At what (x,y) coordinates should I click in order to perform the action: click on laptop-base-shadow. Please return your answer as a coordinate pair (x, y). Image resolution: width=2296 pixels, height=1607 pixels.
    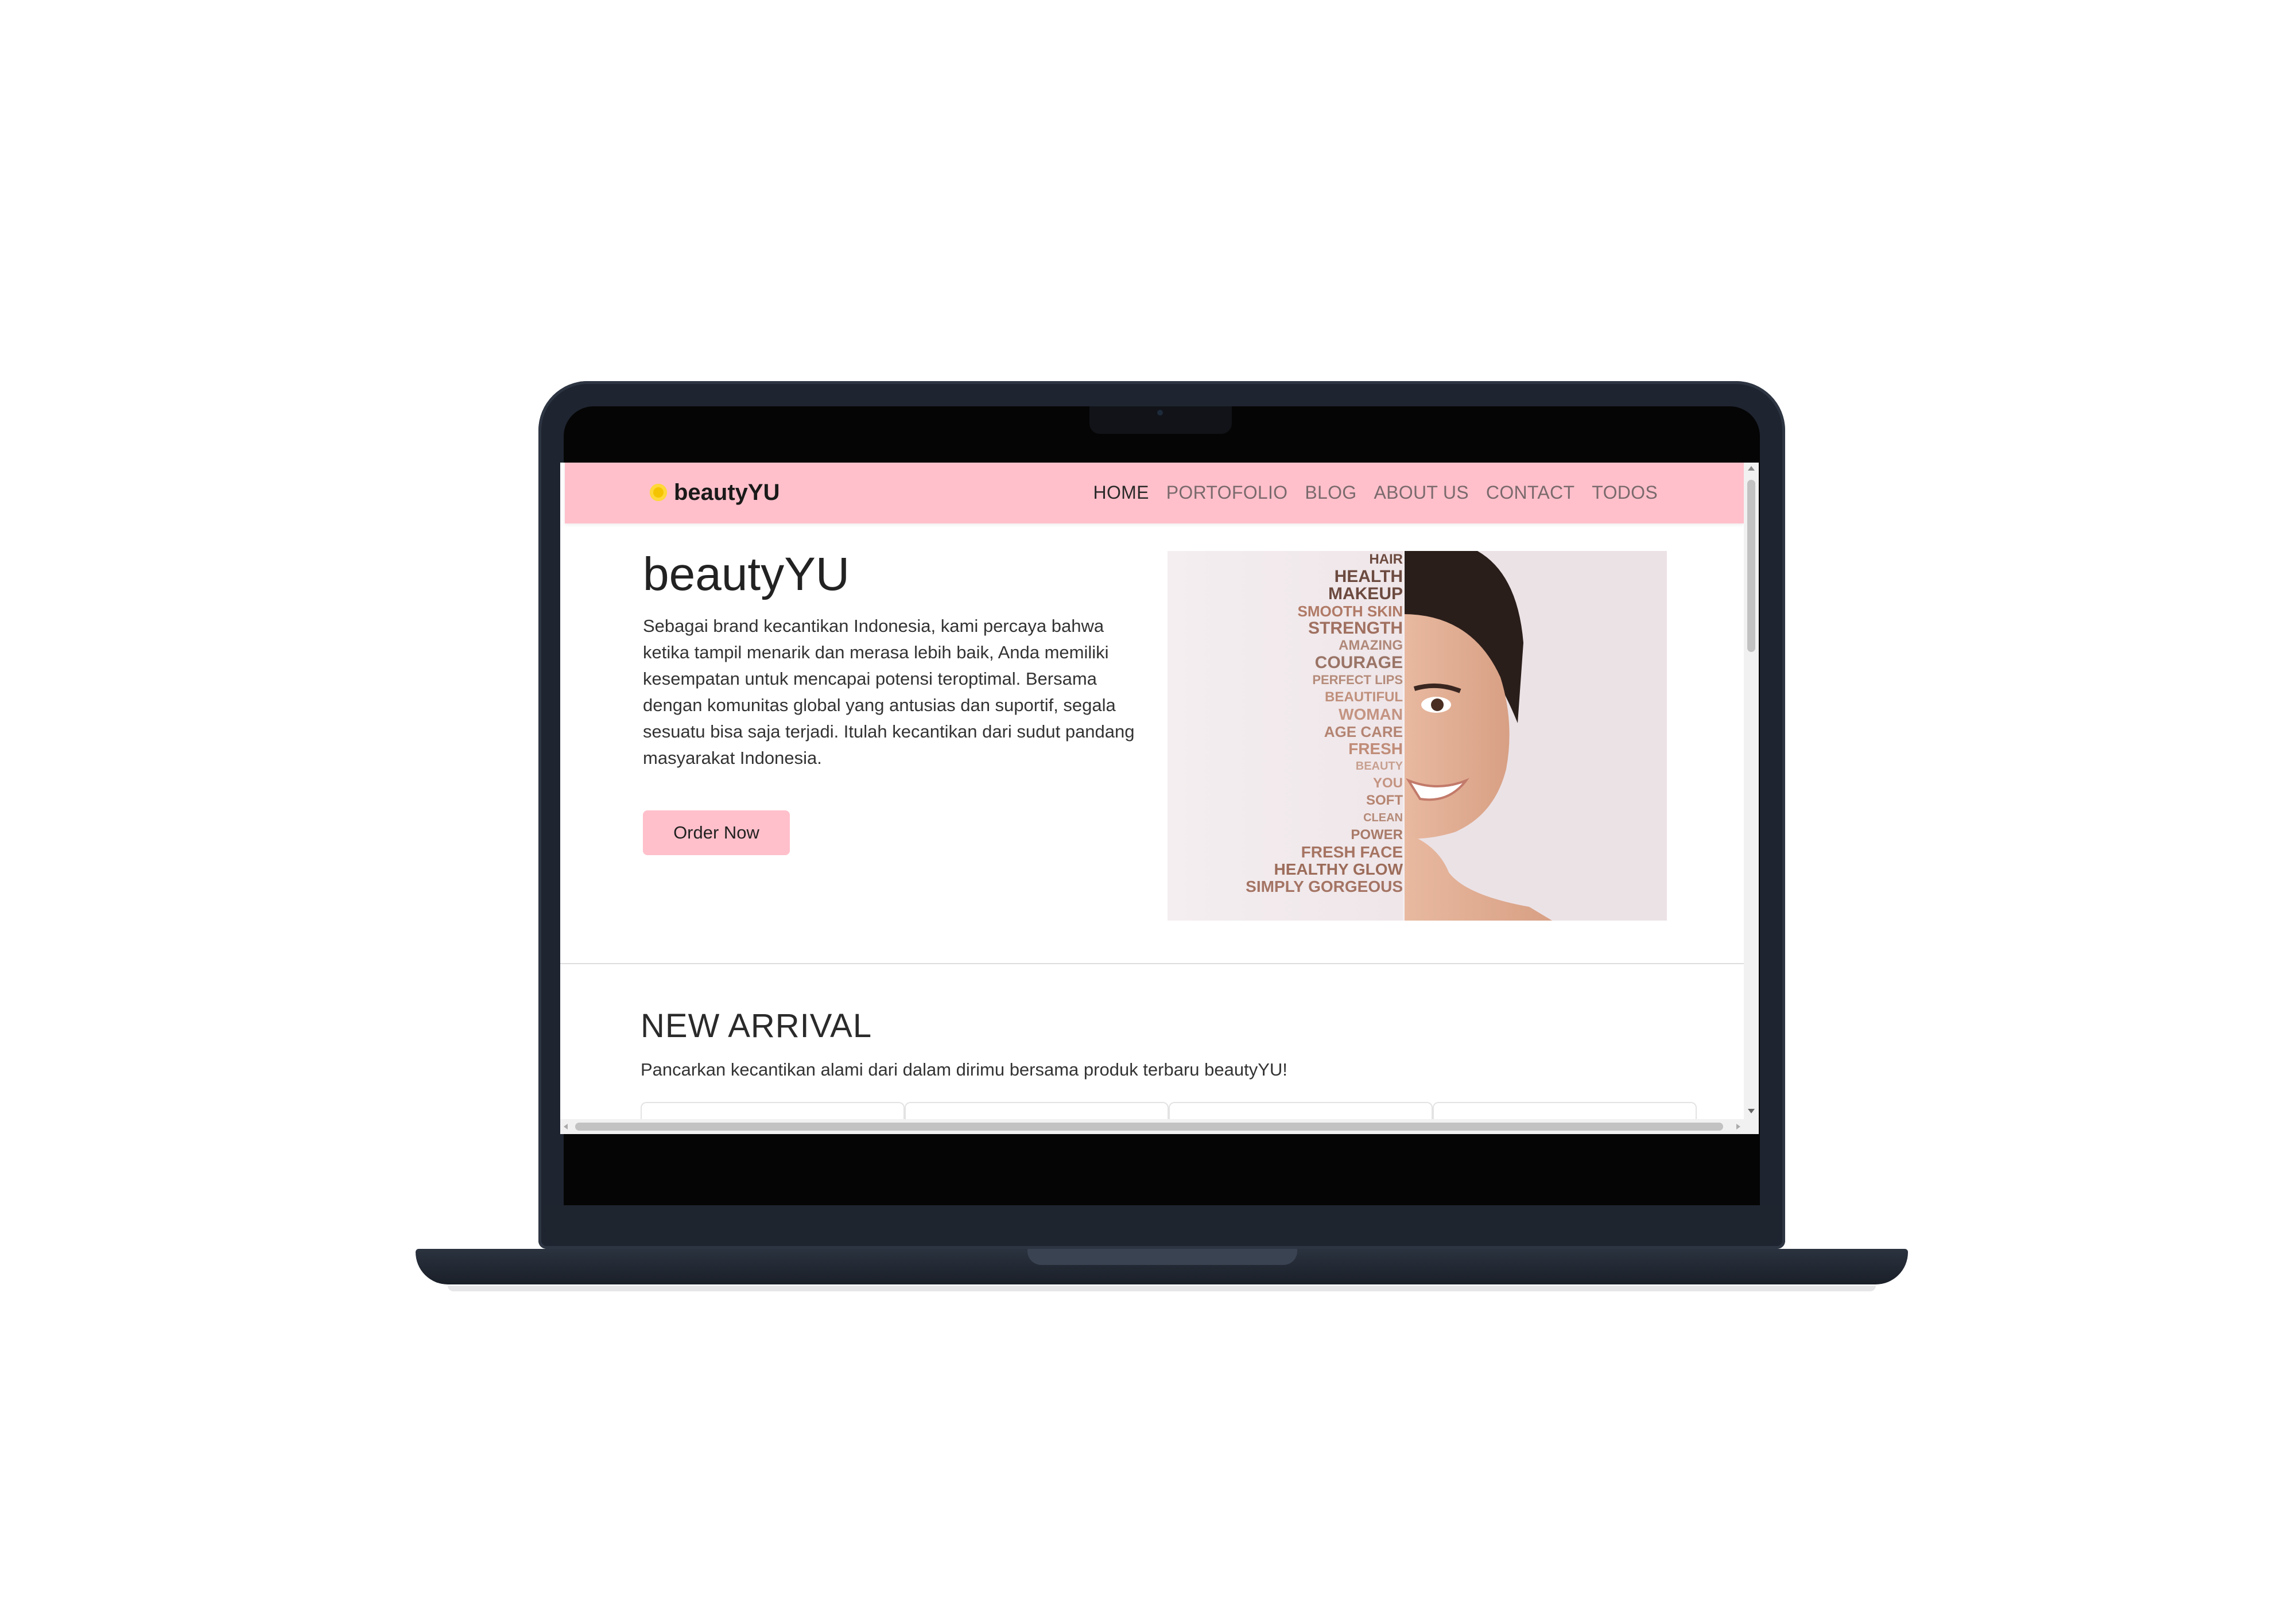
    Looking at the image, I should click on (1162, 1288).